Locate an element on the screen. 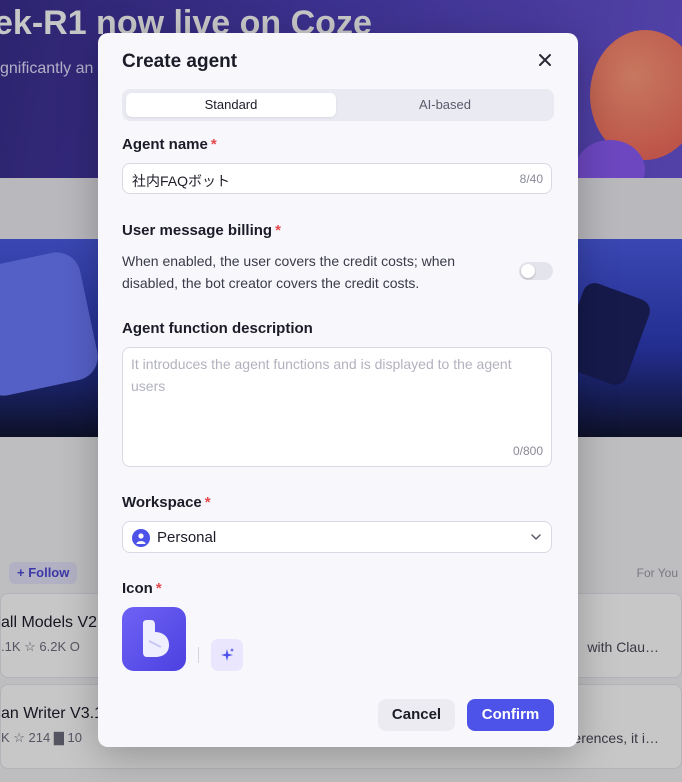  description-label-text: Agent function description is located at coordinates (217, 328).